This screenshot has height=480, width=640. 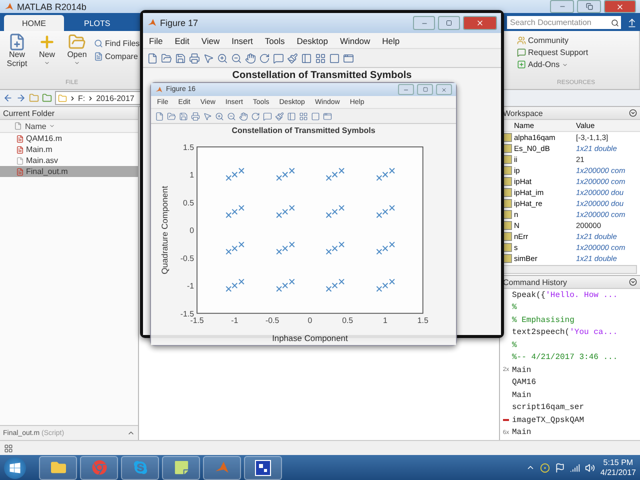 I want to click on menu-item: Desktop, so click(x=312, y=41).